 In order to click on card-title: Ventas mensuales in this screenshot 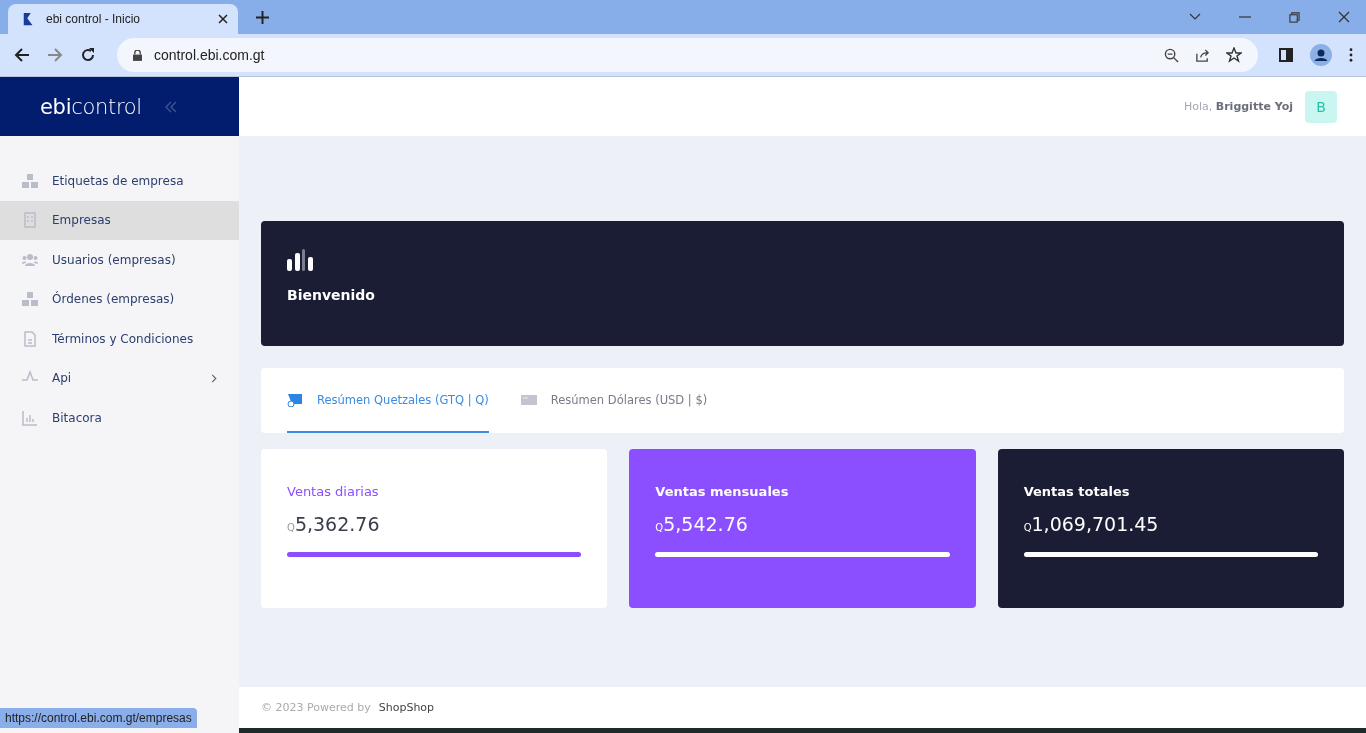, I will do `click(722, 491)`.